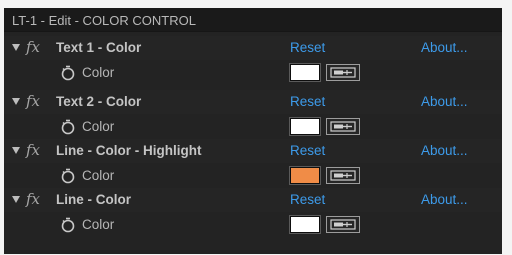 Image resolution: width=512 pixels, height=255 pixels. What do you see at coordinates (129, 150) in the screenshot?
I see `effect-name: Line - Color - Highlight` at bounding box center [129, 150].